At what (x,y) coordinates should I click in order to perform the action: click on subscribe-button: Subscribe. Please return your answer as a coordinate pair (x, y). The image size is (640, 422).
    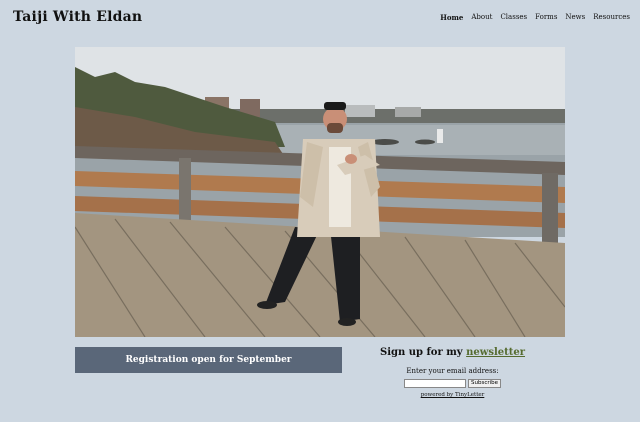
    Looking at the image, I should click on (484, 383).